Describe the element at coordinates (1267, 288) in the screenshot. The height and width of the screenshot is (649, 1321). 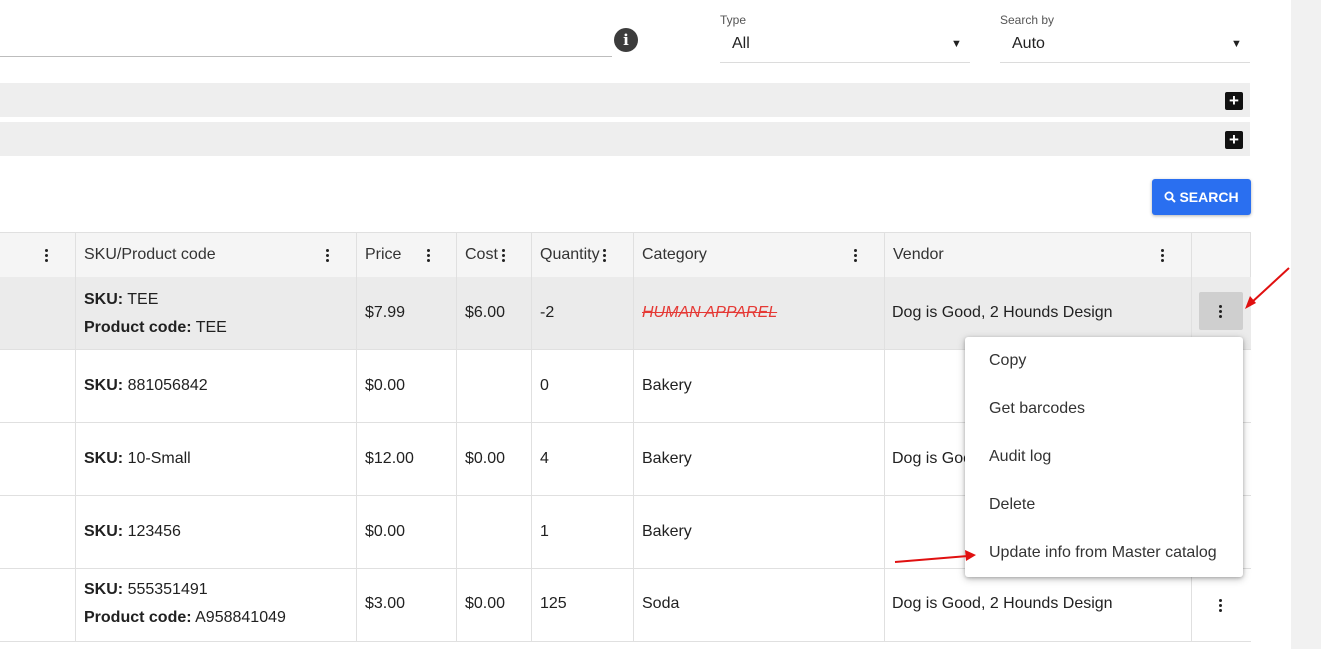
I see `arrow-to-row-menu` at that location.